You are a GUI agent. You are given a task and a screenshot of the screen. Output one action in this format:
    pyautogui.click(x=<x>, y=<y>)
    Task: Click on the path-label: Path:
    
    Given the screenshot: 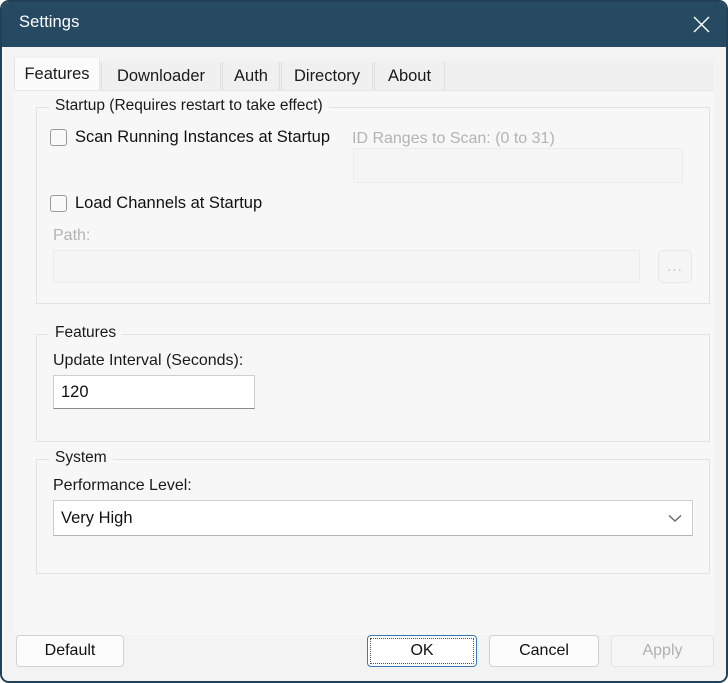 What is the action you would take?
    pyautogui.click(x=72, y=235)
    